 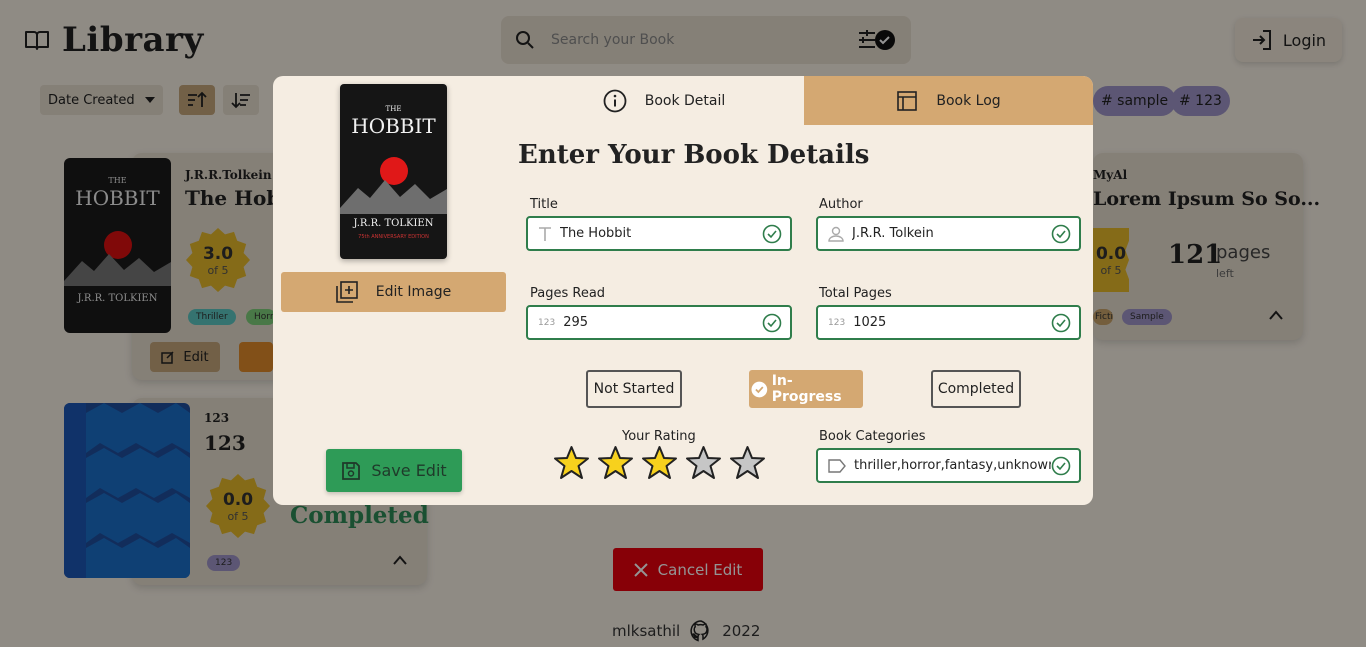 I want to click on categories-label: Book Categories, so click(x=872, y=436).